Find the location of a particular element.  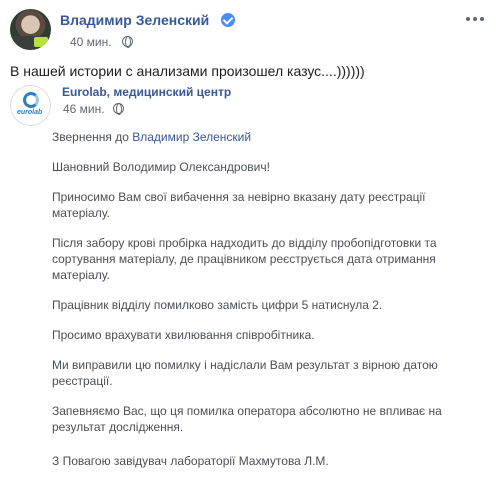

letter-address: Звернення до Владимир Зеленский is located at coordinates (252, 137).